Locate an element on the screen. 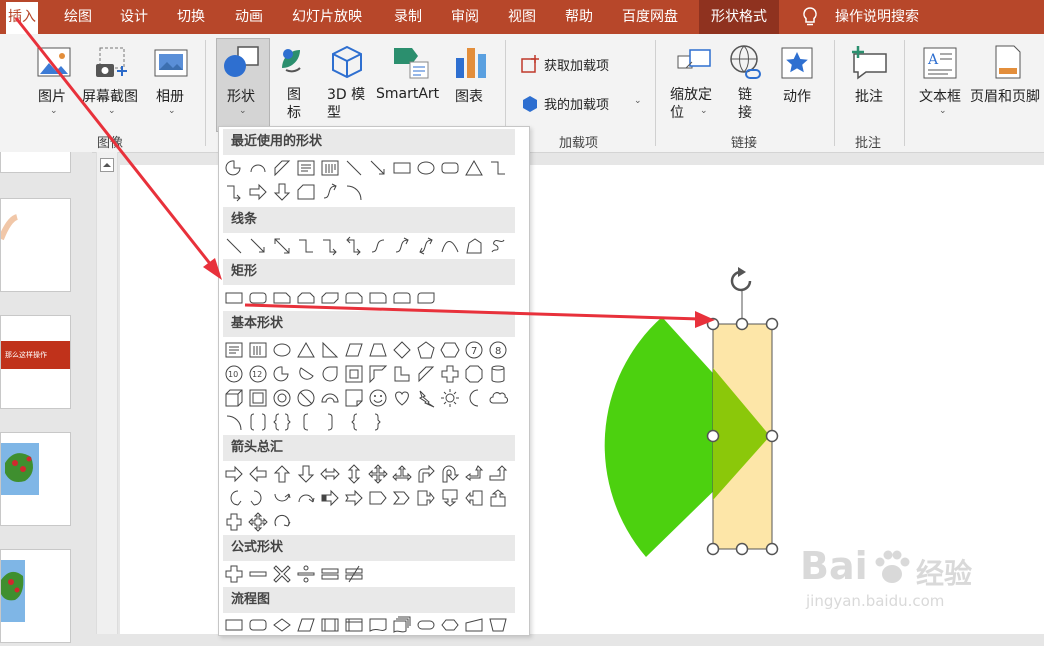 The image size is (1044, 646). shapes-button-label: 形状 is located at coordinates (241, 96).